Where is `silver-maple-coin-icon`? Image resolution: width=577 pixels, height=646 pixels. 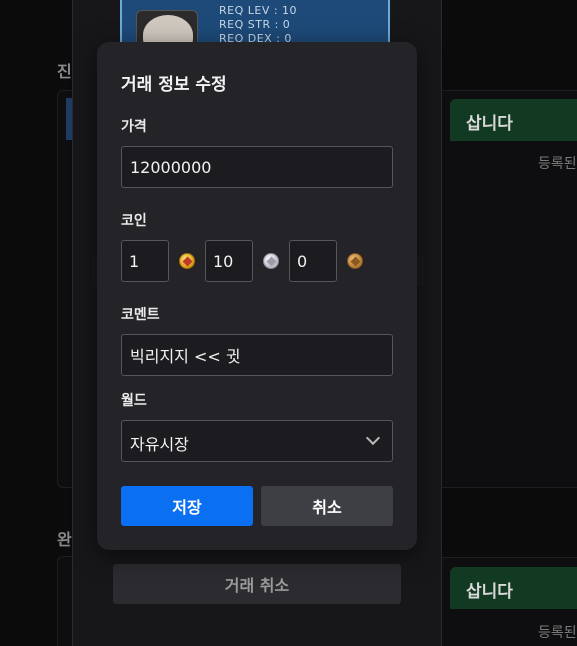
silver-maple-coin-icon is located at coordinates (271, 261).